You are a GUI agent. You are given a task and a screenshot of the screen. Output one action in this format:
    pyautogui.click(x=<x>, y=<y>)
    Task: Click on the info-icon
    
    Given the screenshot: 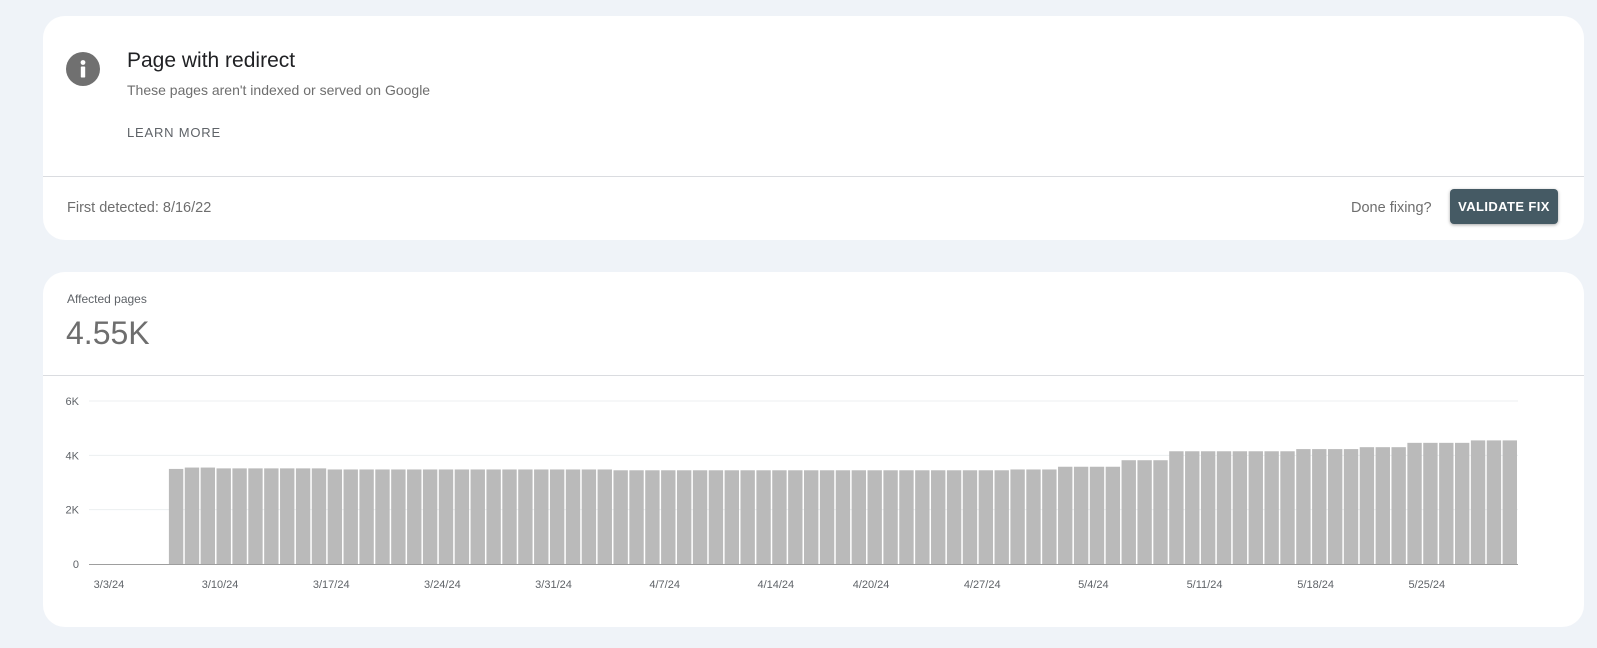 What is the action you would take?
    pyautogui.click(x=83, y=69)
    